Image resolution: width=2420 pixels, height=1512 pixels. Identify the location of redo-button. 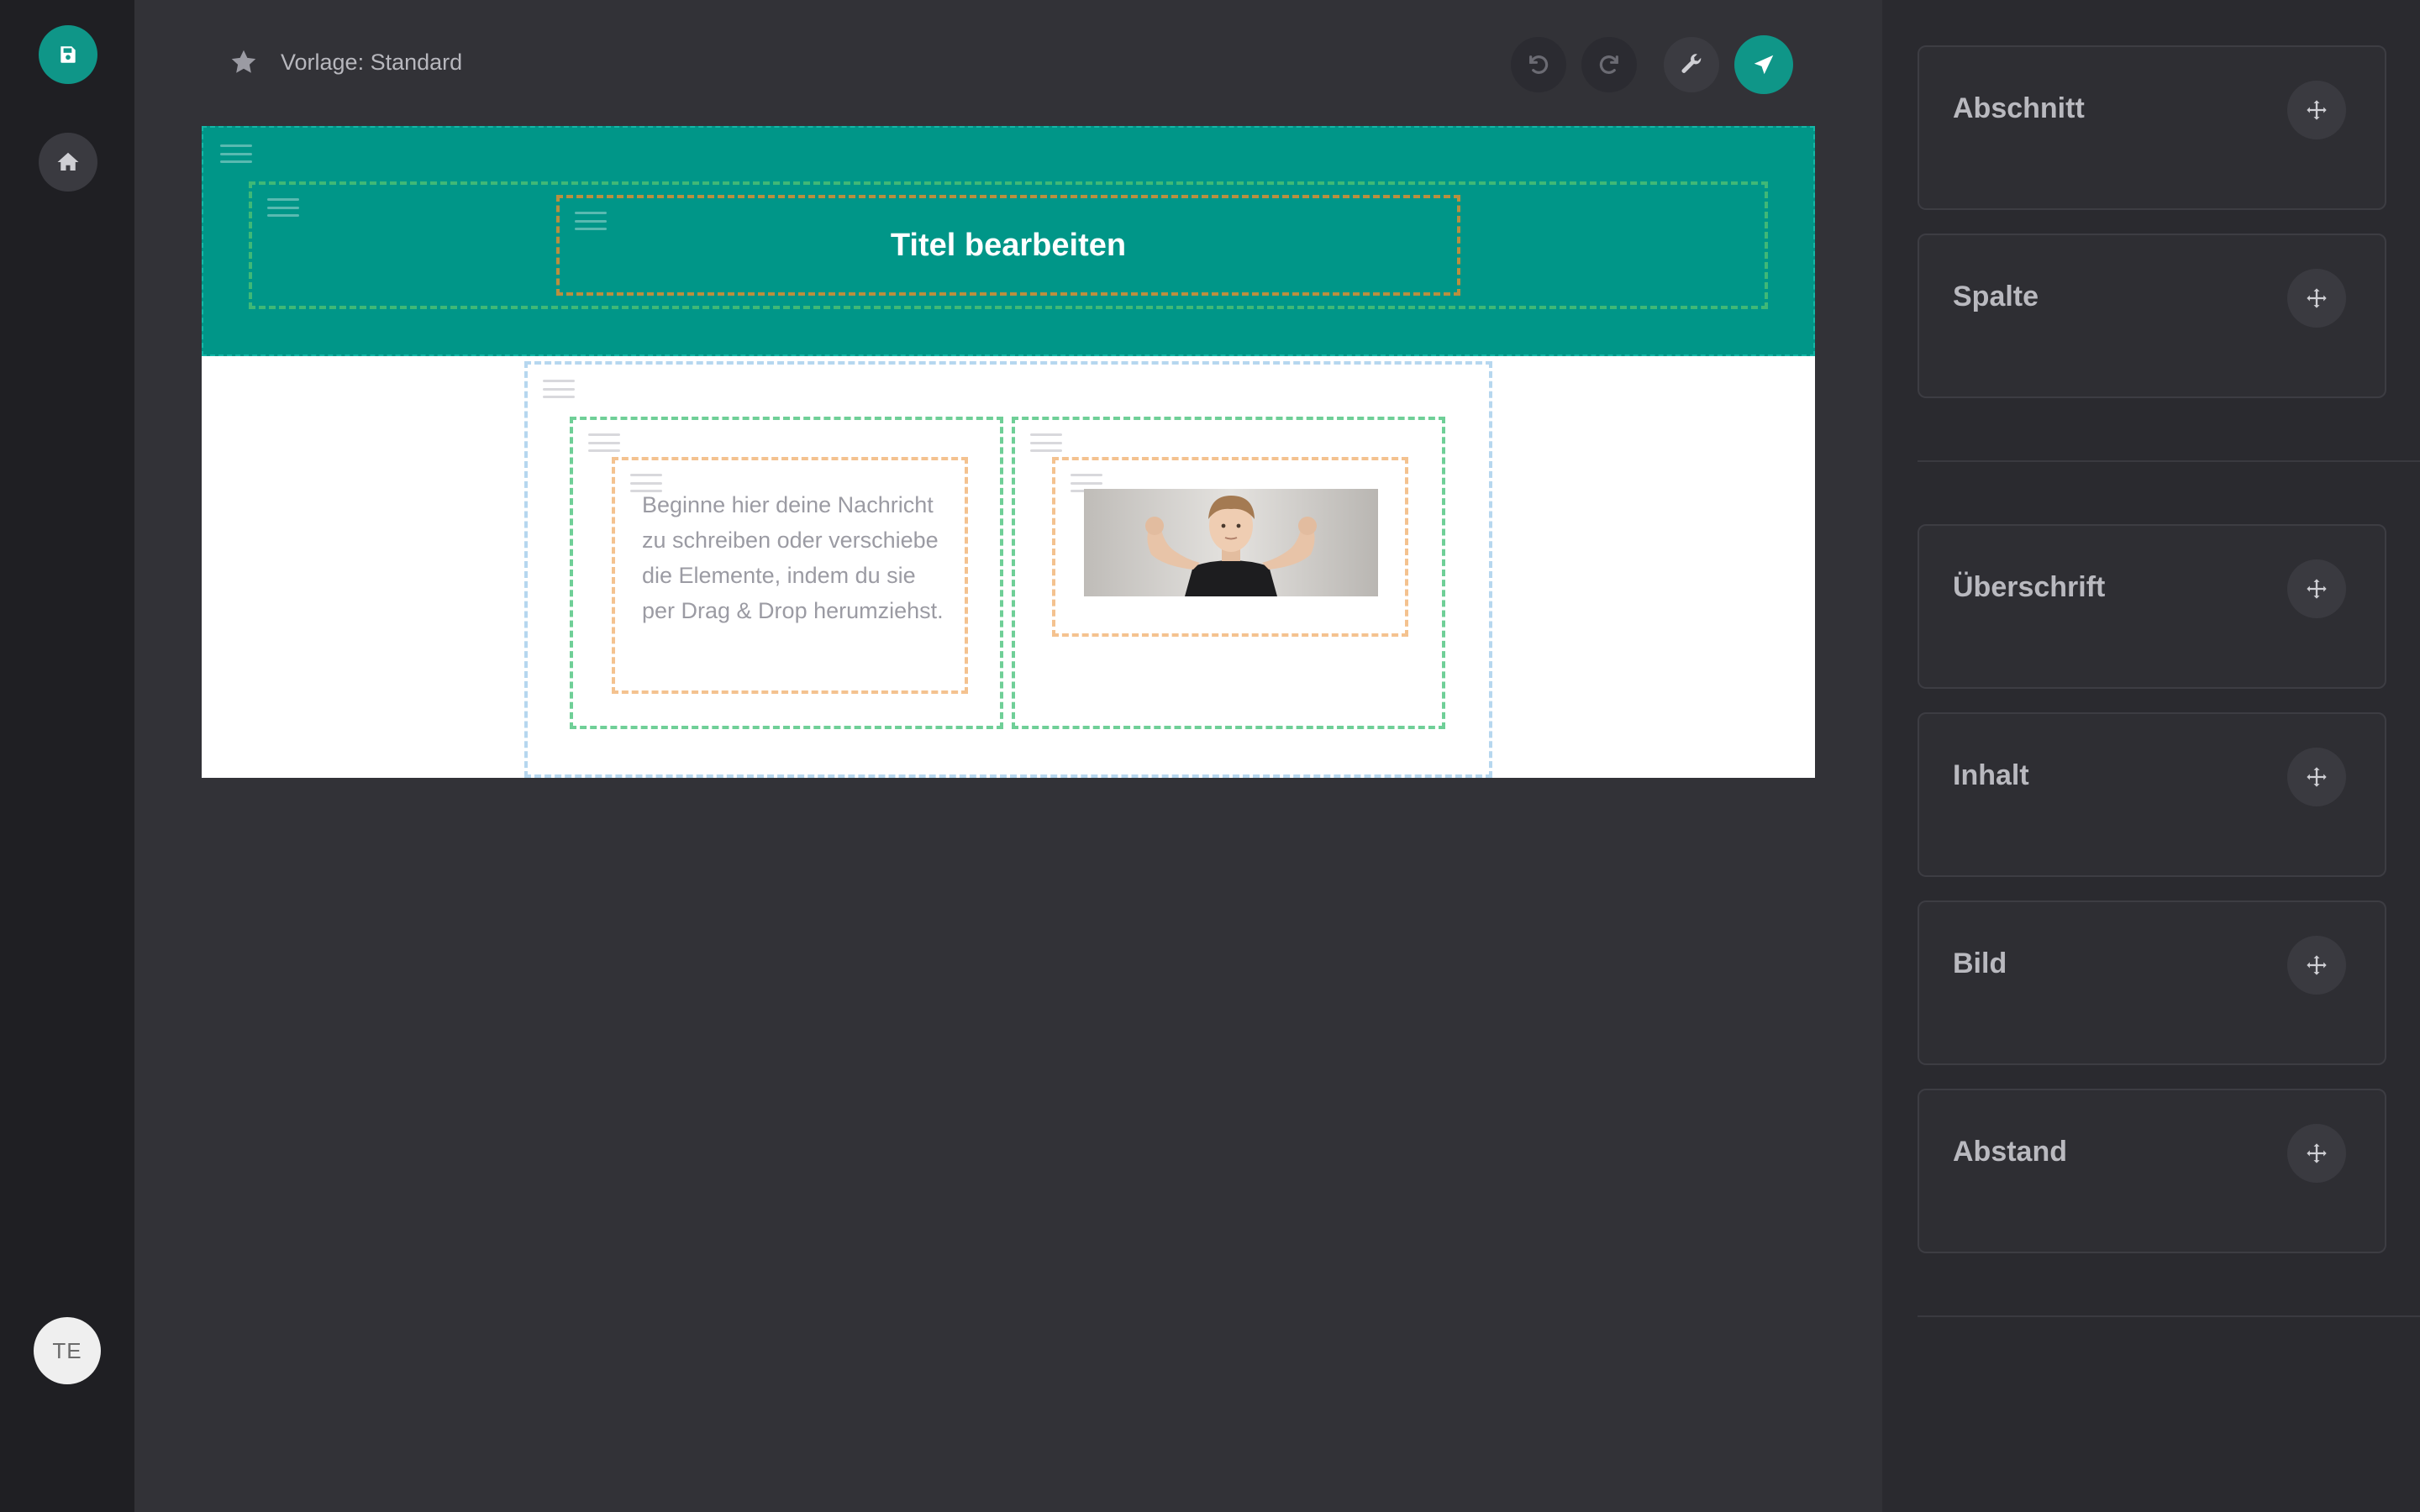
(1609, 64).